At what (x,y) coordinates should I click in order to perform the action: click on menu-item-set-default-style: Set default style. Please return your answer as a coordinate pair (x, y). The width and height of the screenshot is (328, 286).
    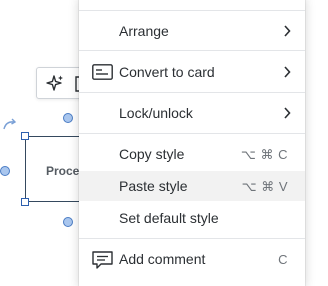
    Looking at the image, I should click on (192, 218).